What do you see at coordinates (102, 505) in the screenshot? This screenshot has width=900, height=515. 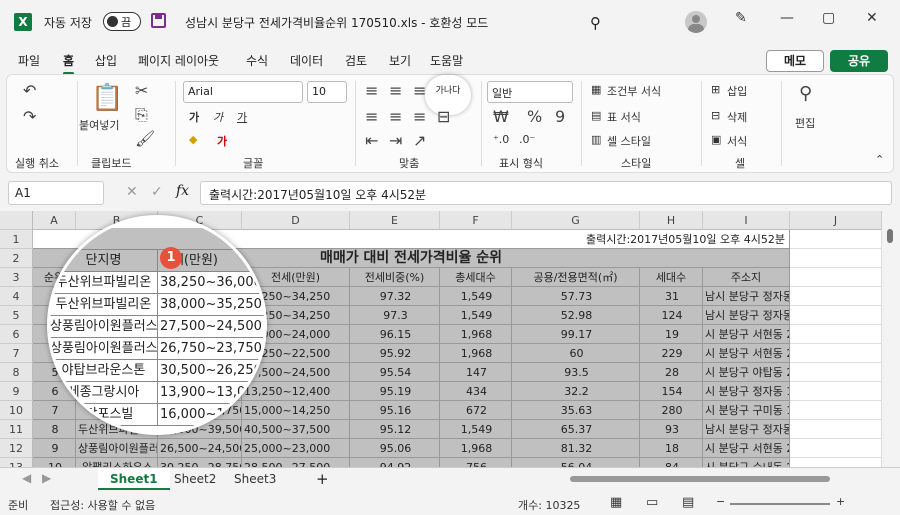 I see `accessibility-status: 접근성: 사용할 수 없음` at bounding box center [102, 505].